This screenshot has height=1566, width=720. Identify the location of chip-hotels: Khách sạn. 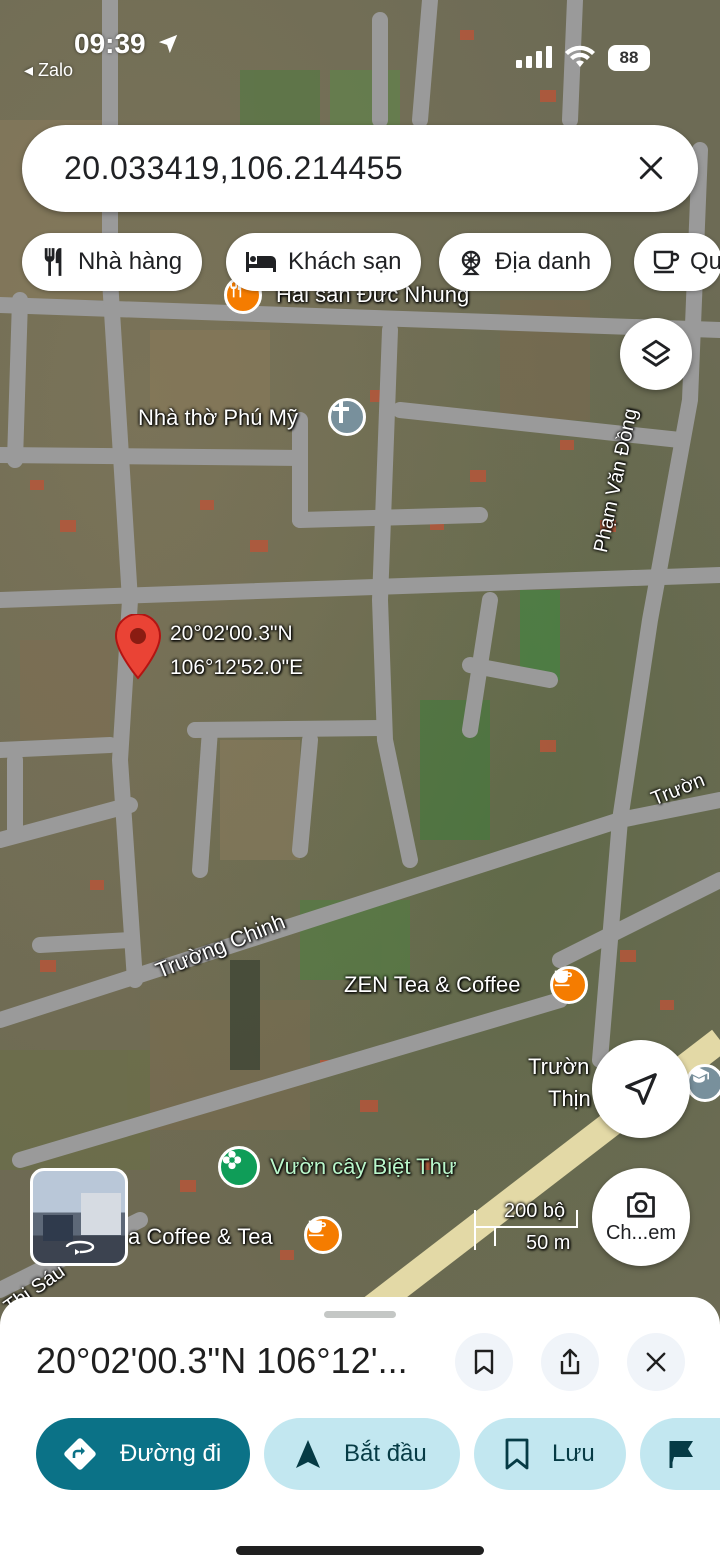
(324, 262).